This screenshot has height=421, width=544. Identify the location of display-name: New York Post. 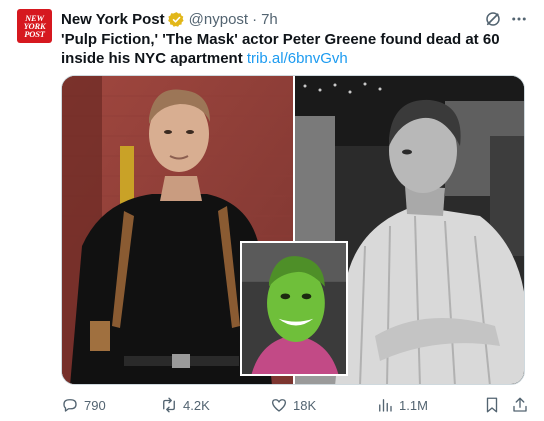
(113, 19).